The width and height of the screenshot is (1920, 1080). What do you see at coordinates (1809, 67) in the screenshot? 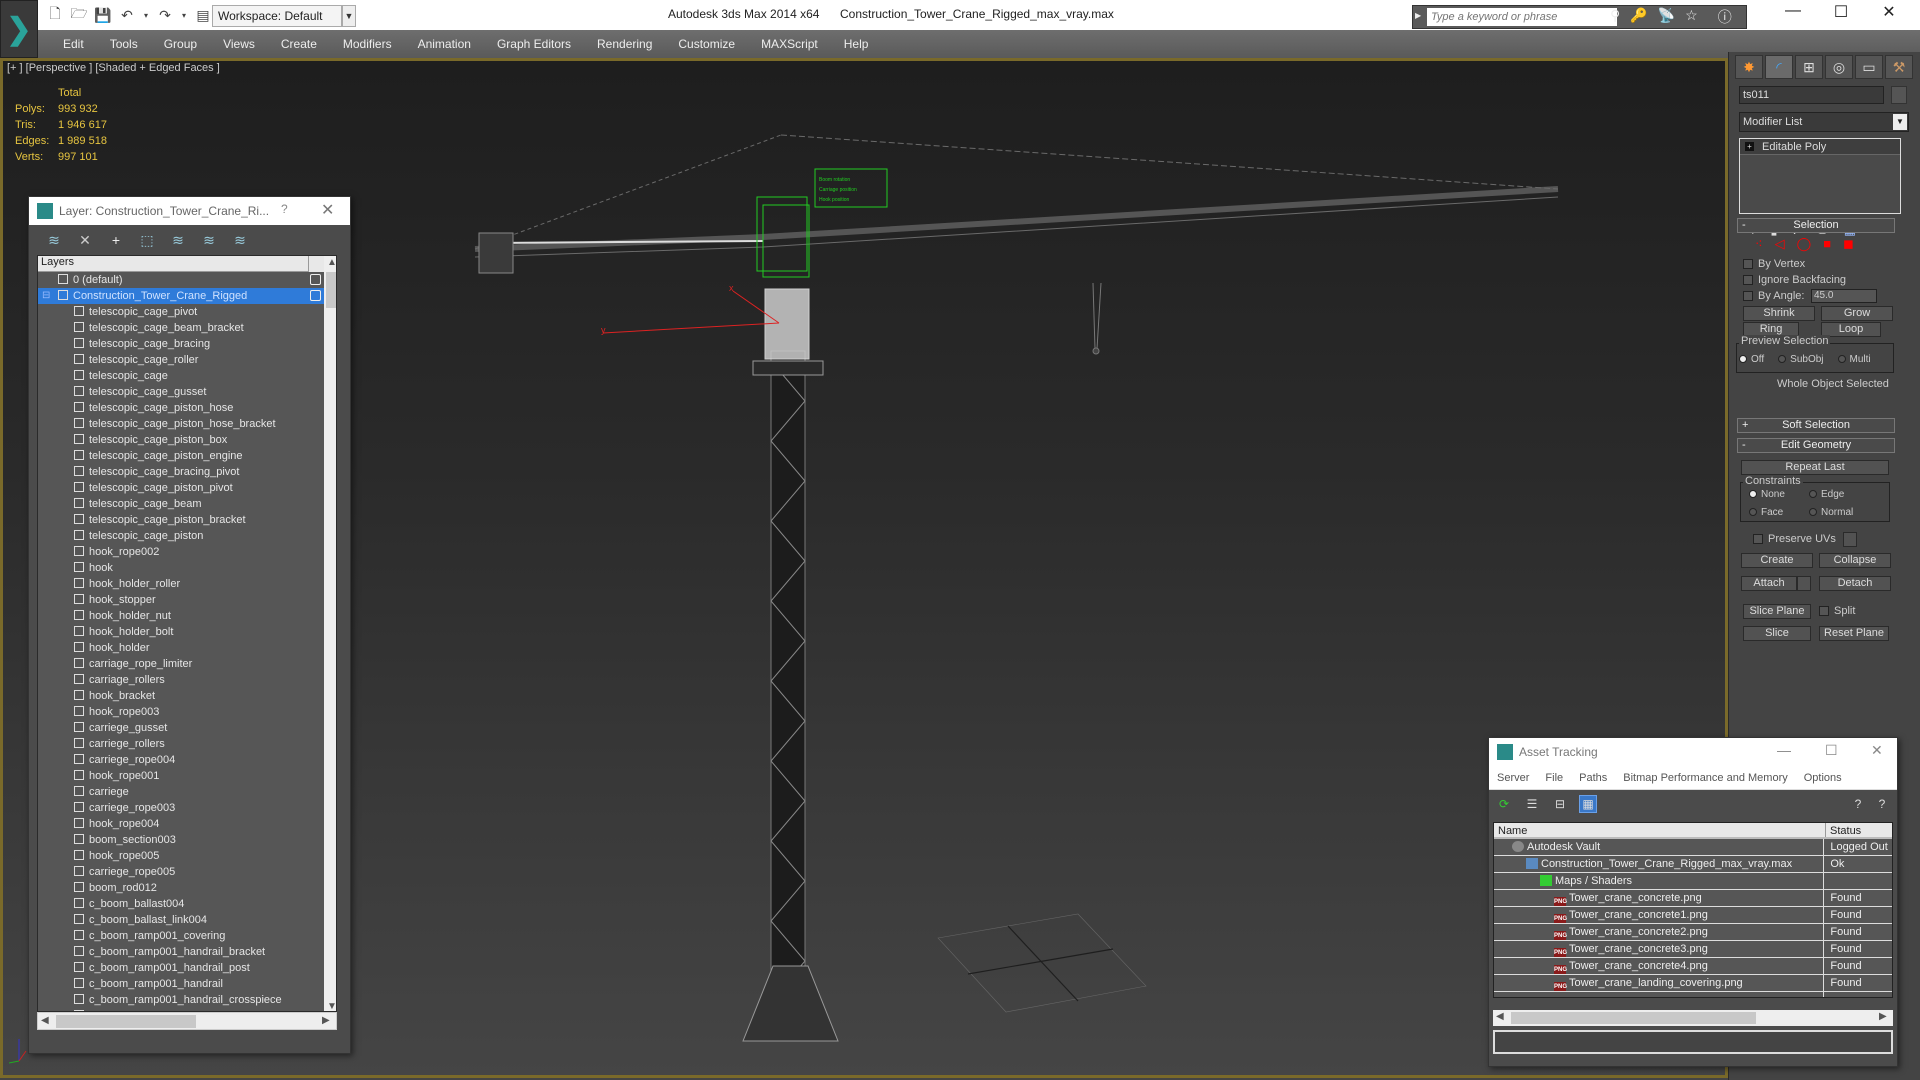
I see `hierarchy-tab-icon: ⊞` at bounding box center [1809, 67].